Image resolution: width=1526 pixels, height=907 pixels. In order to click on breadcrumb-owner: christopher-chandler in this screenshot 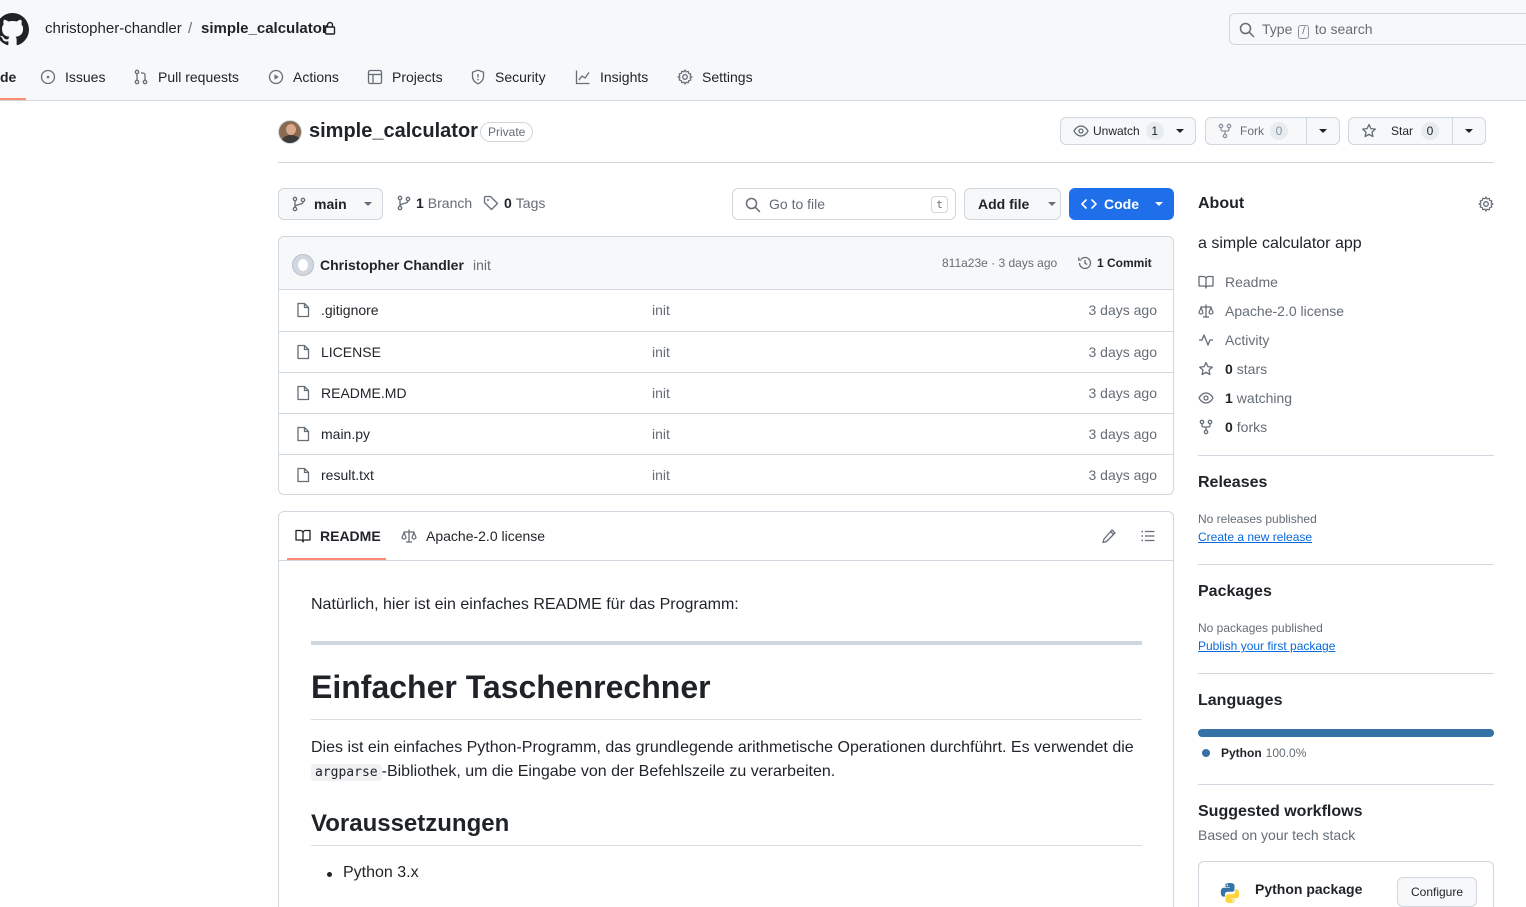, I will do `click(113, 28)`.